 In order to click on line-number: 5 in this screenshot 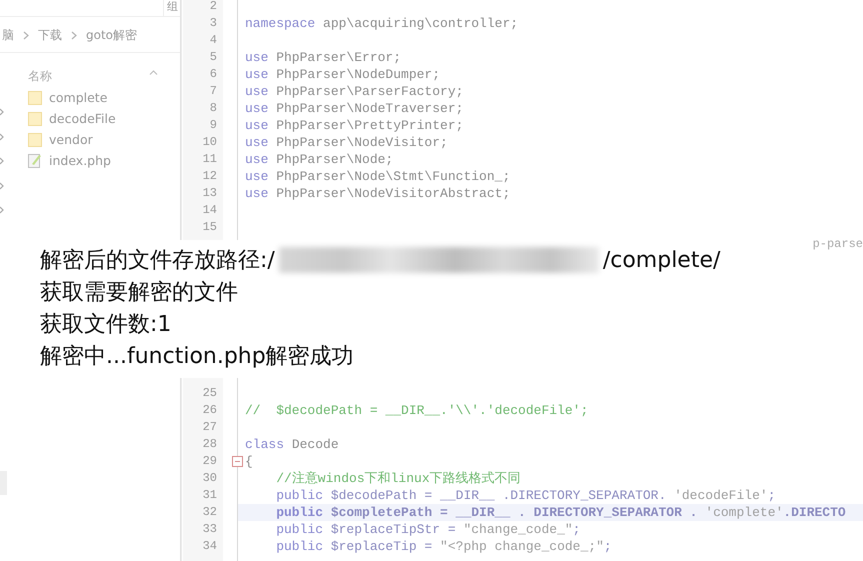, I will do `click(213, 57)`.